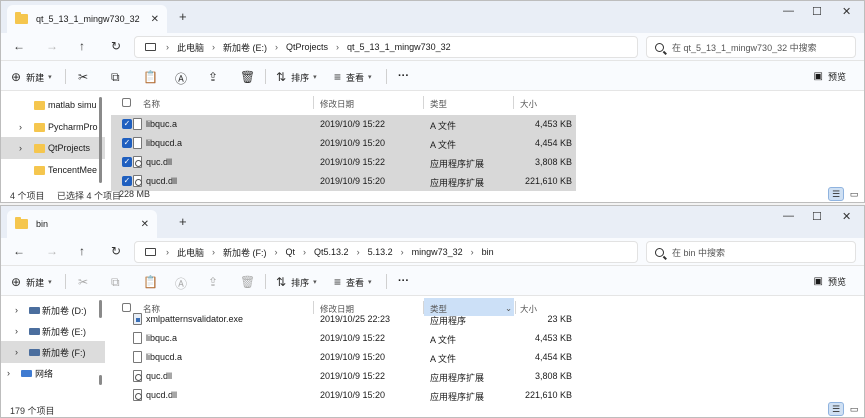 This screenshot has height=418, width=865. What do you see at coordinates (399, 47) in the screenshot?
I see `breadcrumb-item: qt_5_13_1_mingw730_32` at bounding box center [399, 47].